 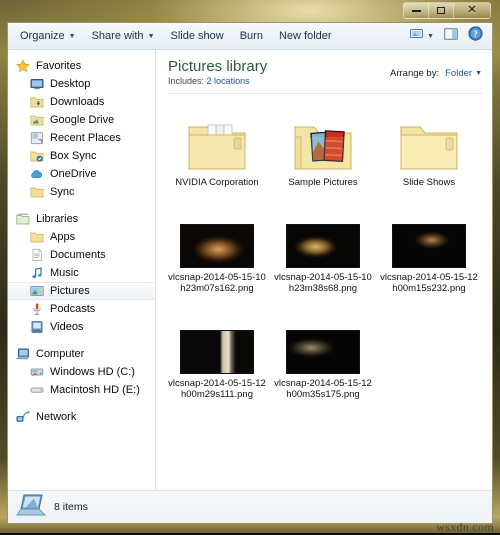 I want to click on help-button: ?, so click(x=475, y=36).